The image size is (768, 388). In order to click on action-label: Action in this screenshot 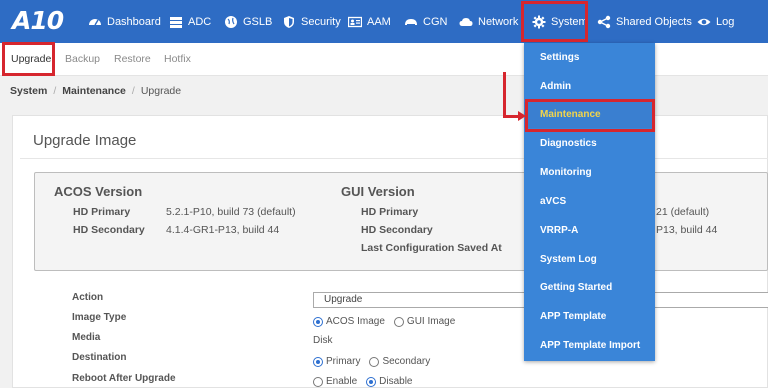, I will do `click(88, 297)`.